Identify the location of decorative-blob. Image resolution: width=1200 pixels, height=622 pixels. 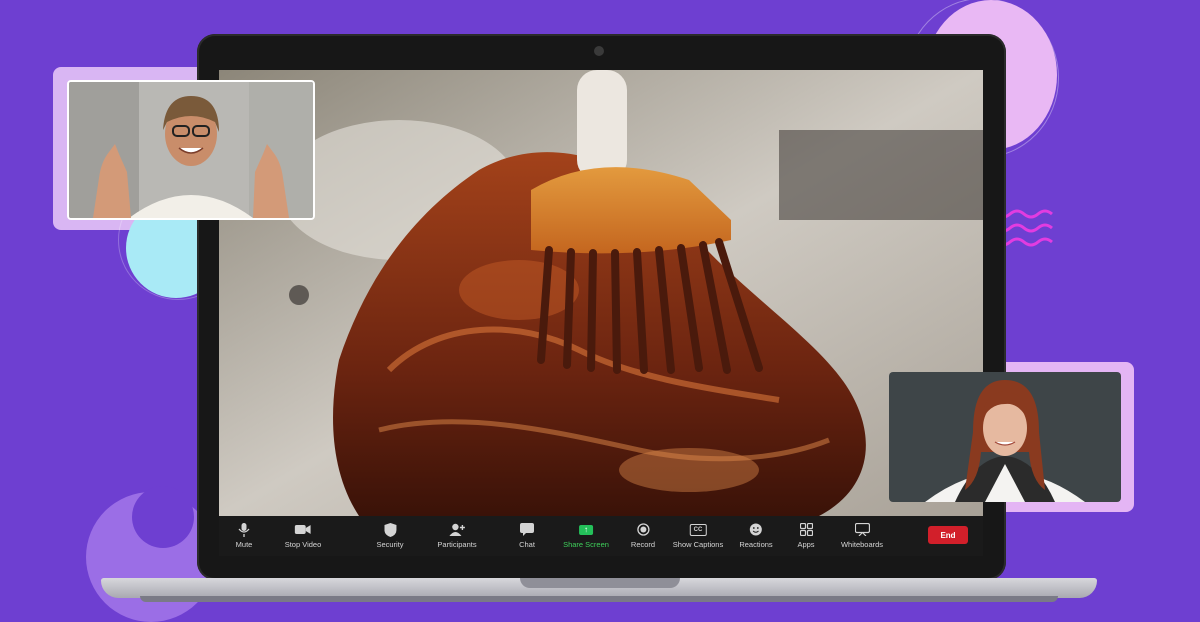
(163, 517).